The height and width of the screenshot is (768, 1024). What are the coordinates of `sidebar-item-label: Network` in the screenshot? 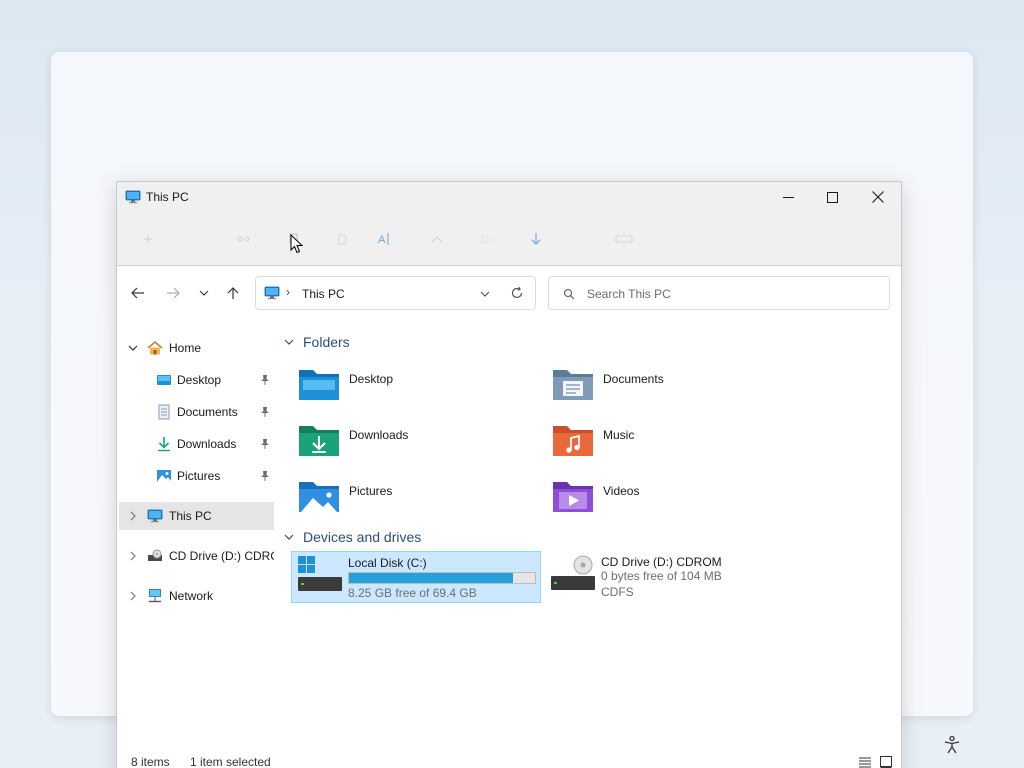 It's located at (191, 596).